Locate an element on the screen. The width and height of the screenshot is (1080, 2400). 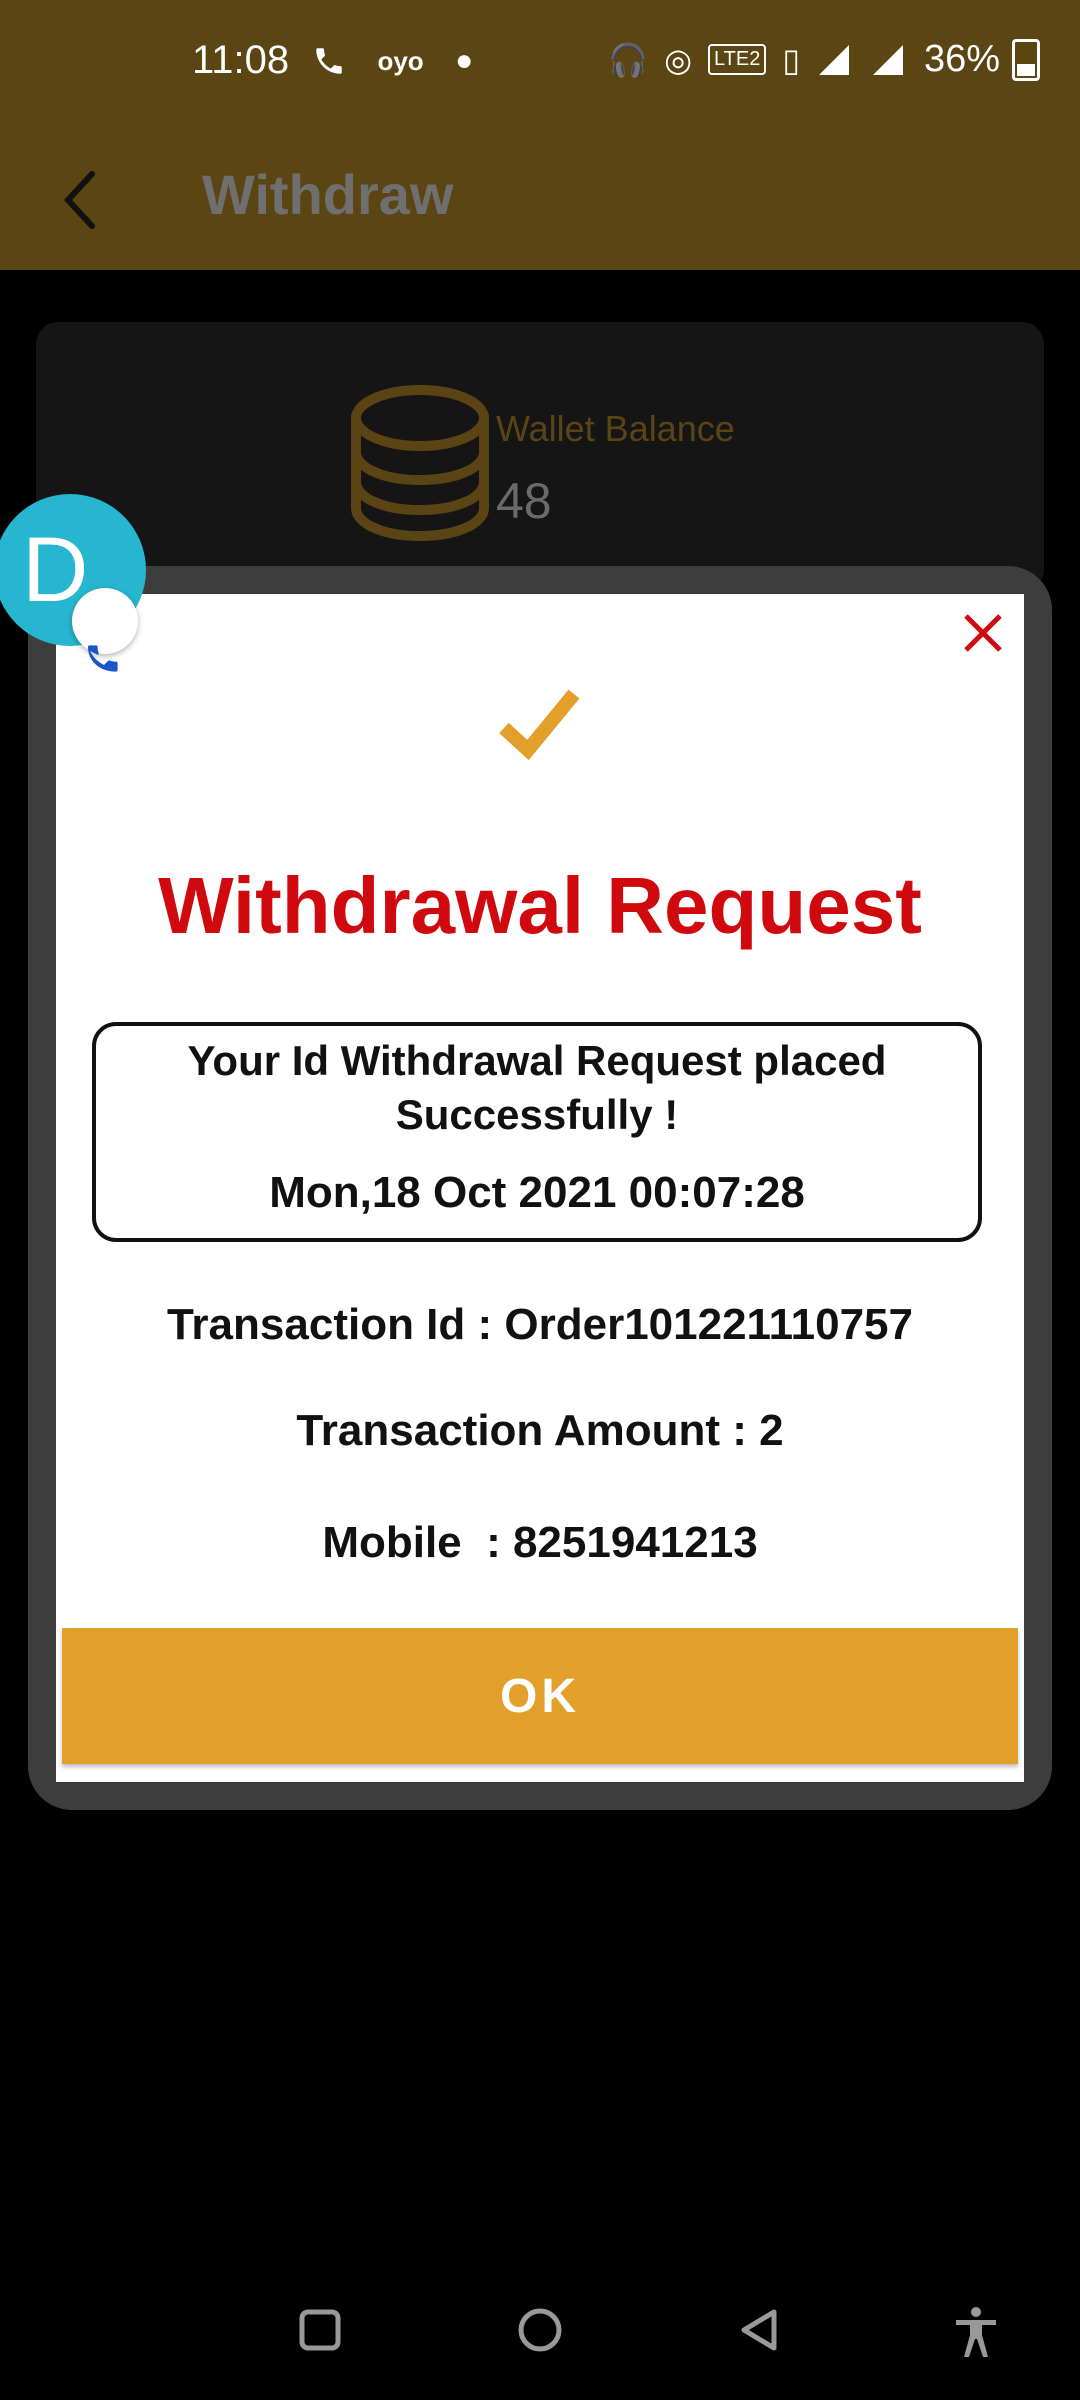
mobile-number: Mobile : 8251941213 is located at coordinates (540, 1542).